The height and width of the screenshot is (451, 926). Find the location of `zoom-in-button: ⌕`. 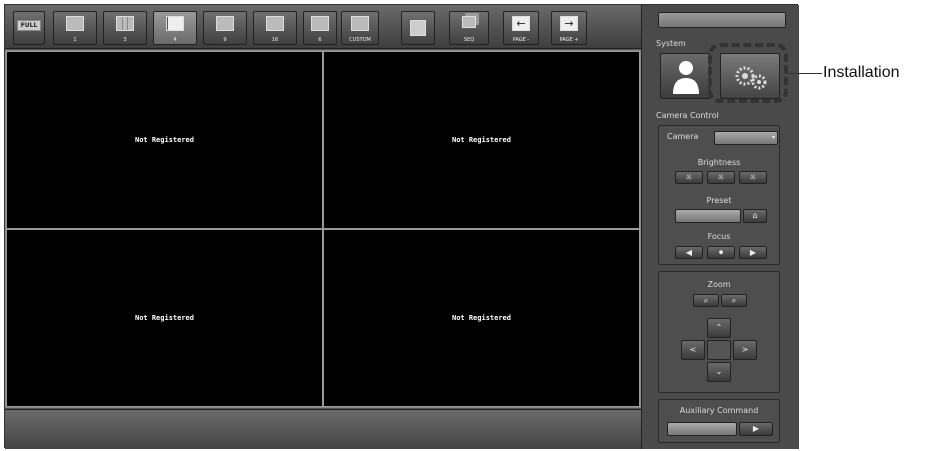

zoom-in-button: ⌕ is located at coordinates (706, 300).